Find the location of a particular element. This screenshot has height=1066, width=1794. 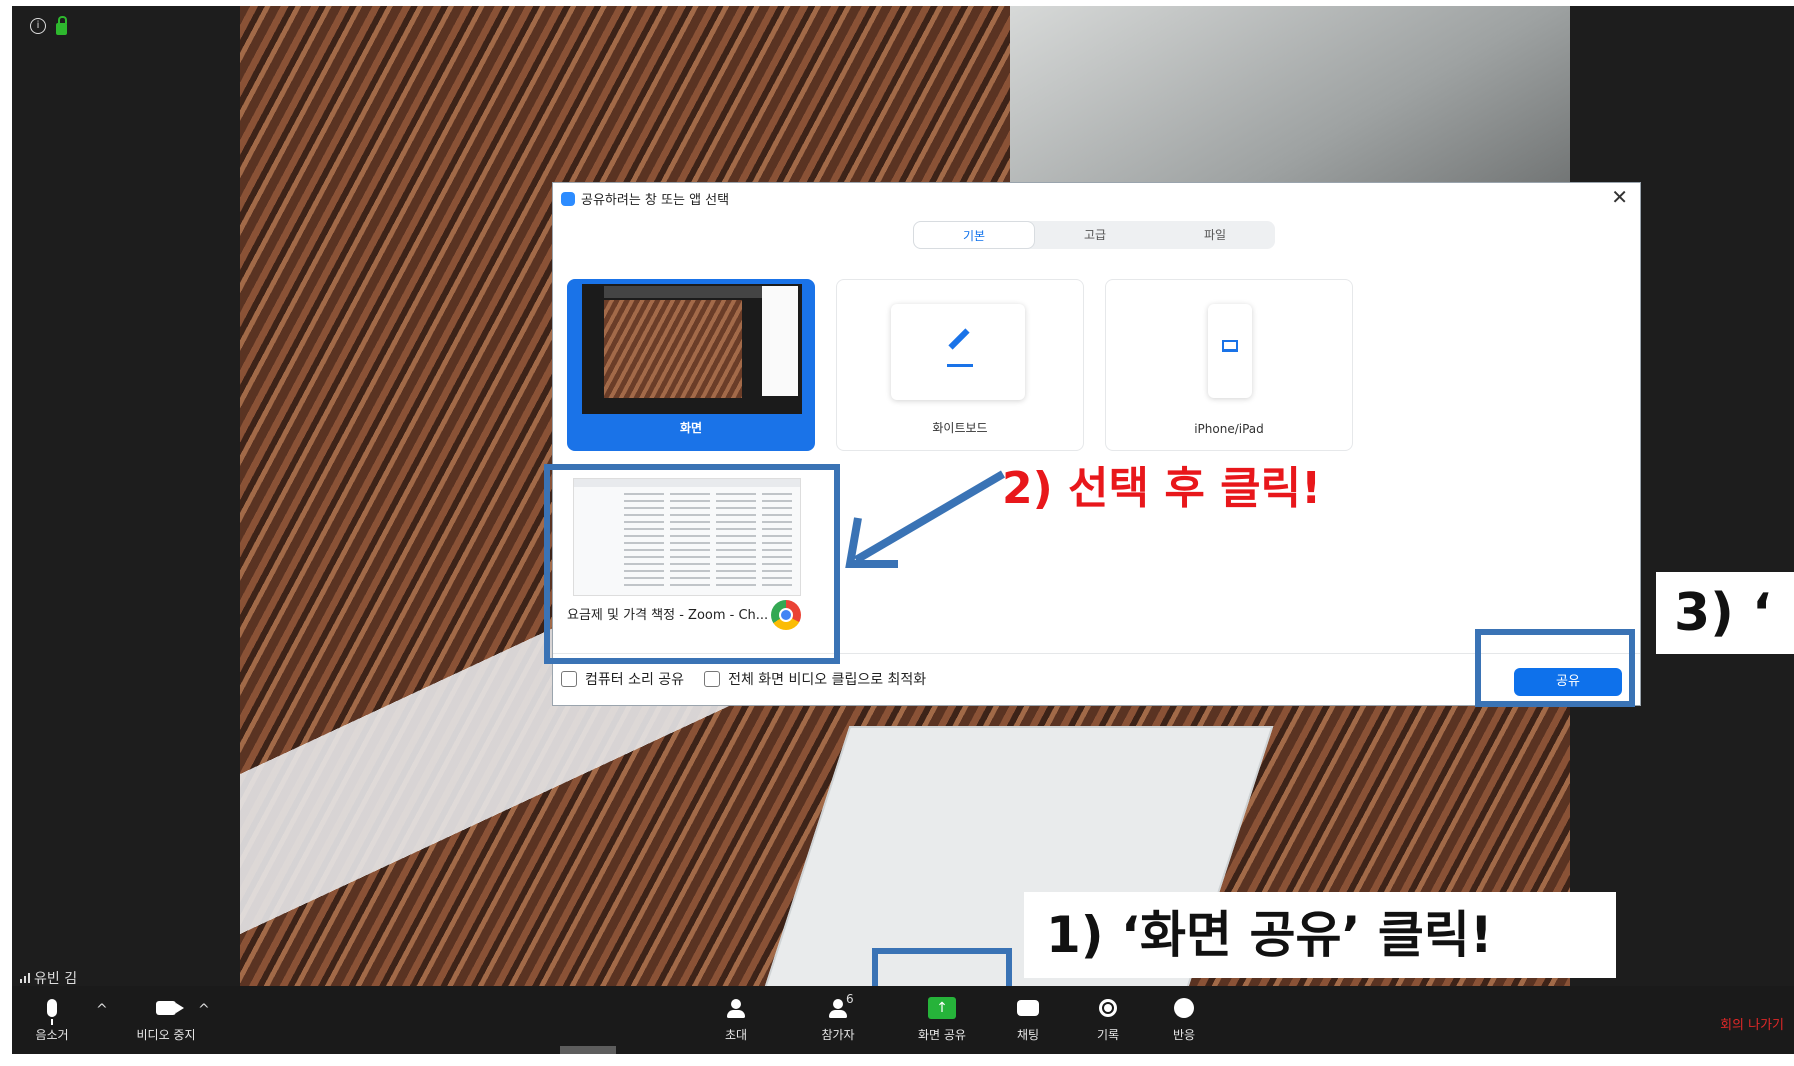

smiley-icon is located at coordinates (1184, 1008).